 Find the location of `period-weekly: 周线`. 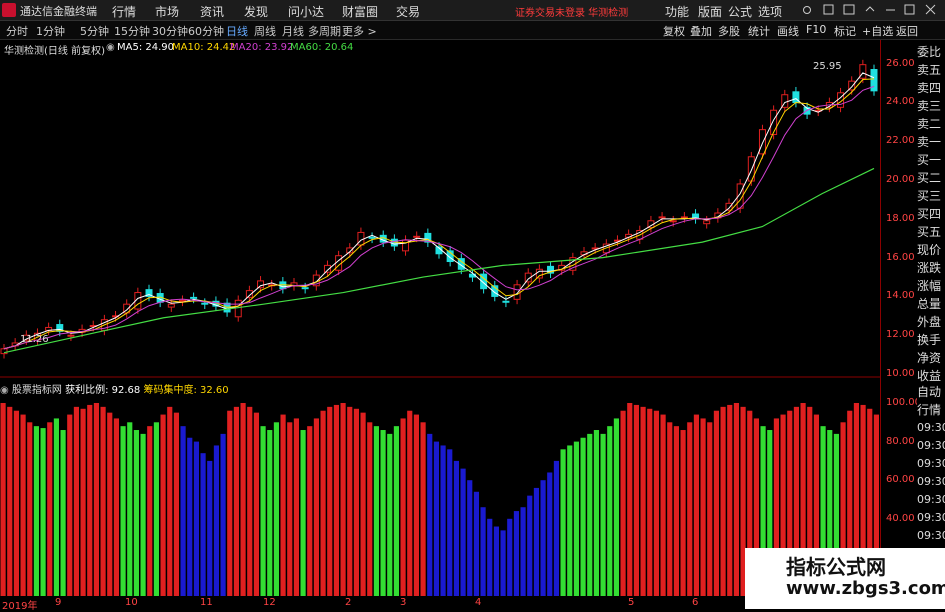

period-weekly: 周线 is located at coordinates (265, 31).